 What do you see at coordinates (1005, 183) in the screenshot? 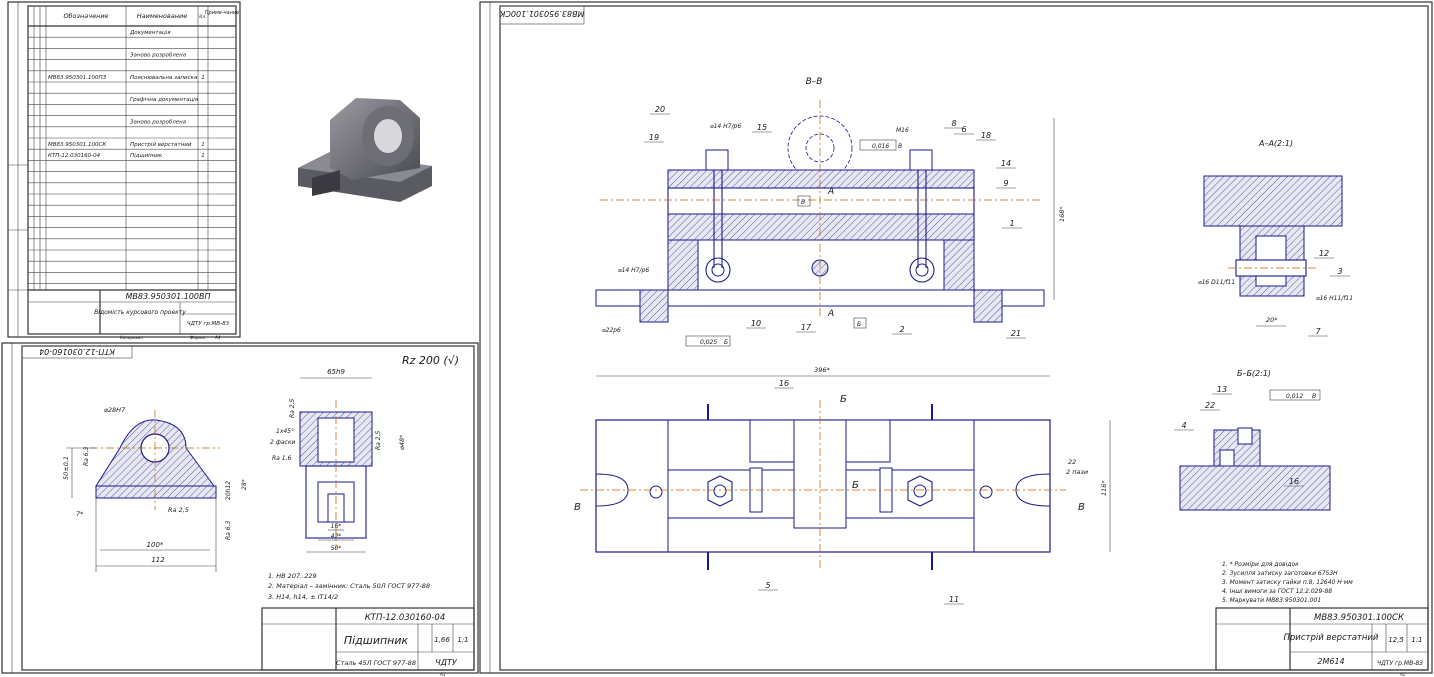
I see `callout-label: 9` at bounding box center [1005, 183].